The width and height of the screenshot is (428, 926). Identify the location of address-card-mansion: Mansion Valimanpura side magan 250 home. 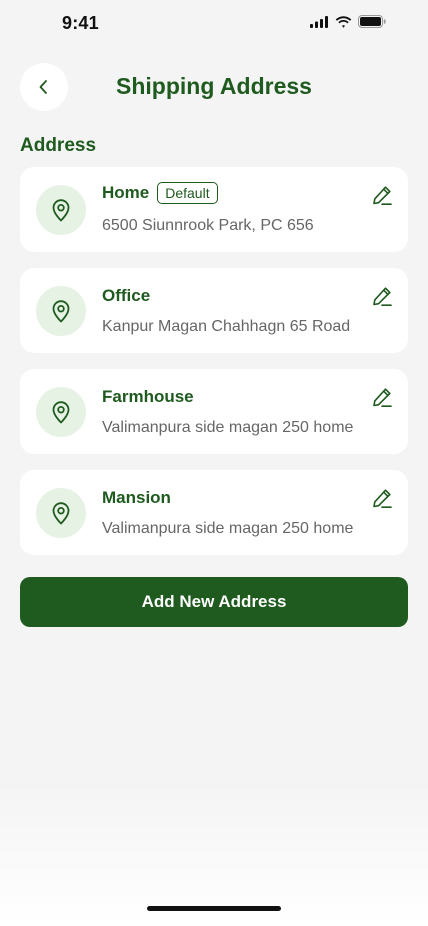
(214, 512).